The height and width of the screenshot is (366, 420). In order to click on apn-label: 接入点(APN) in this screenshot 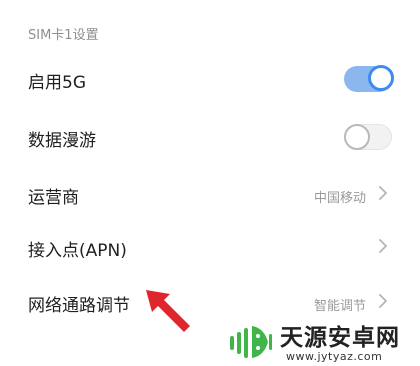, I will do `click(77, 251)`.